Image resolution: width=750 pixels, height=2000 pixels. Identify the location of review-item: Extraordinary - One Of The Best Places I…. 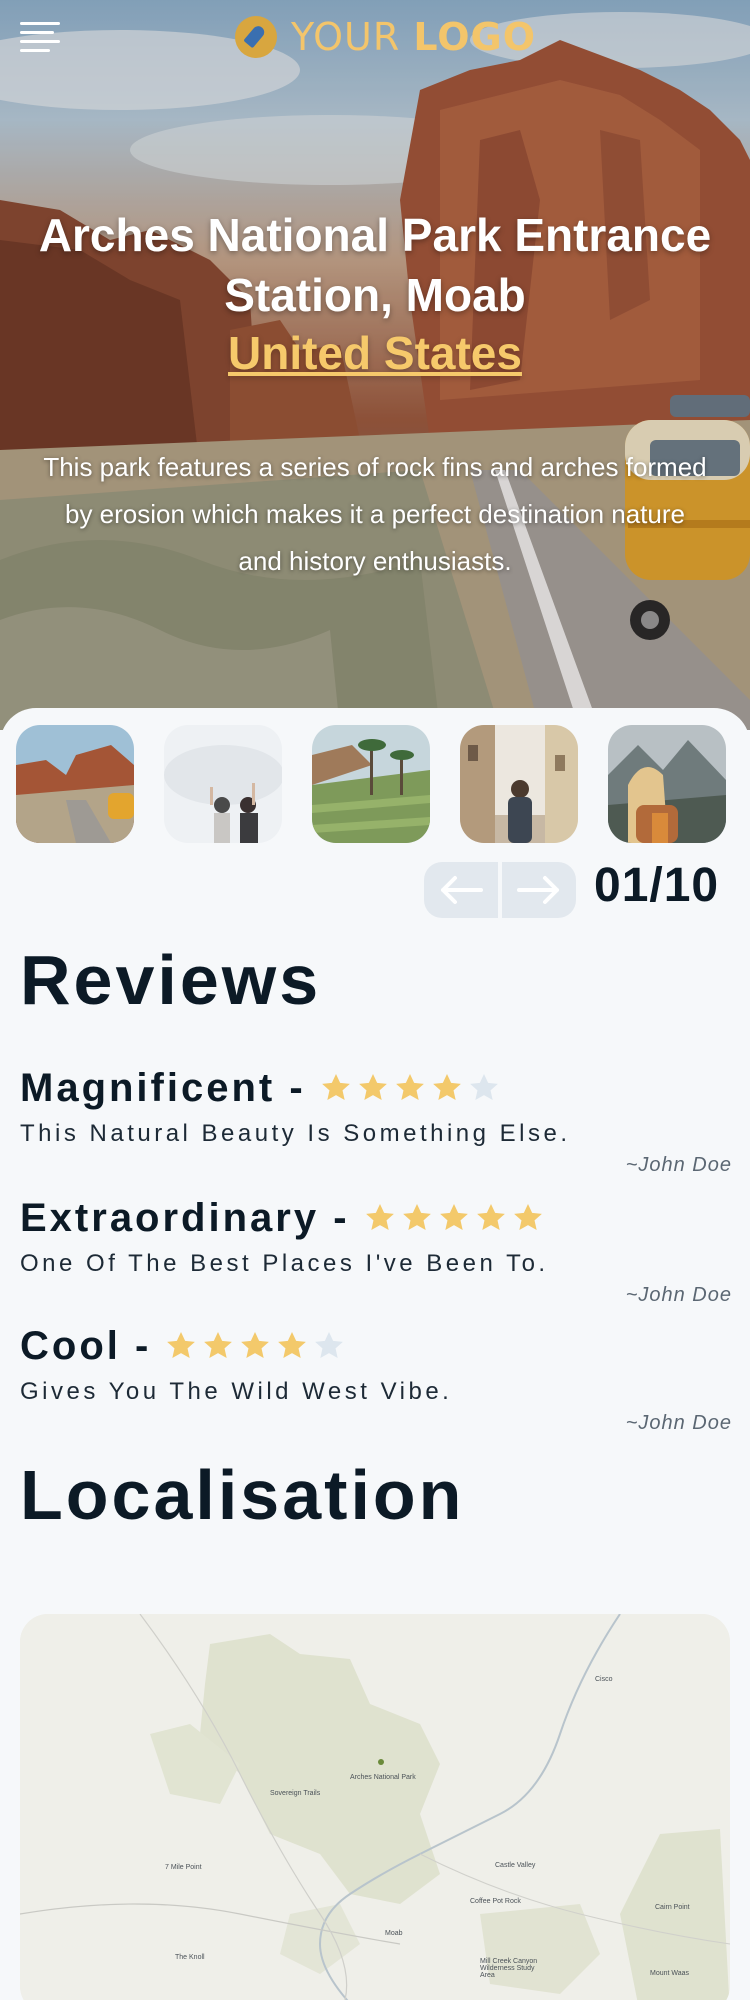
(376, 1250).